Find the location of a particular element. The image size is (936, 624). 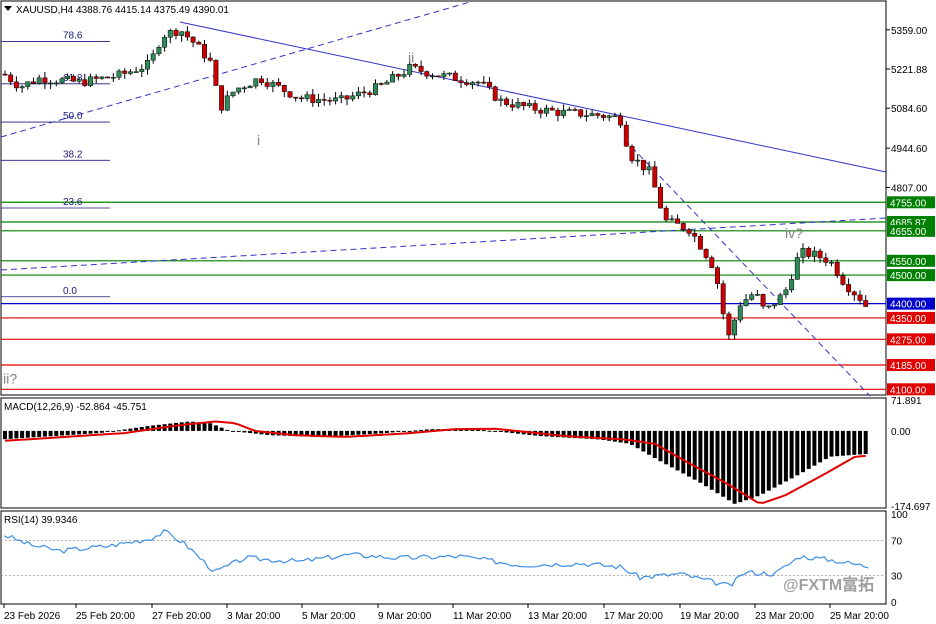

time-axis-label: 9 Mar 20:00 is located at coordinates (405, 616).